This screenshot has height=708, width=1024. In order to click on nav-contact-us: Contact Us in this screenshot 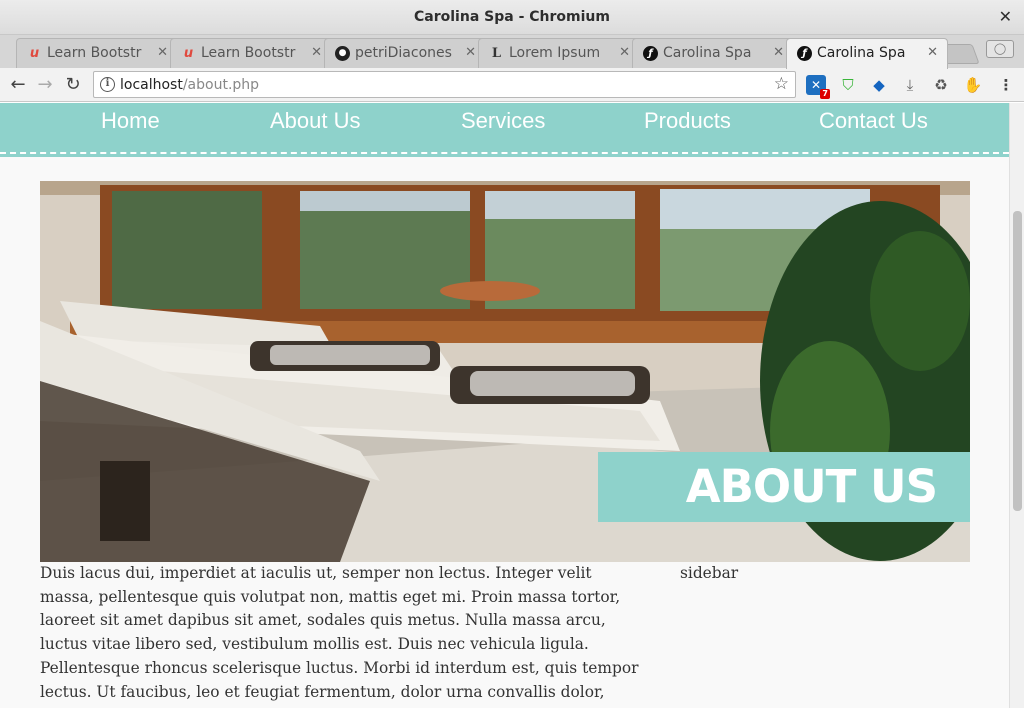, I will do `click(873, 121)`.